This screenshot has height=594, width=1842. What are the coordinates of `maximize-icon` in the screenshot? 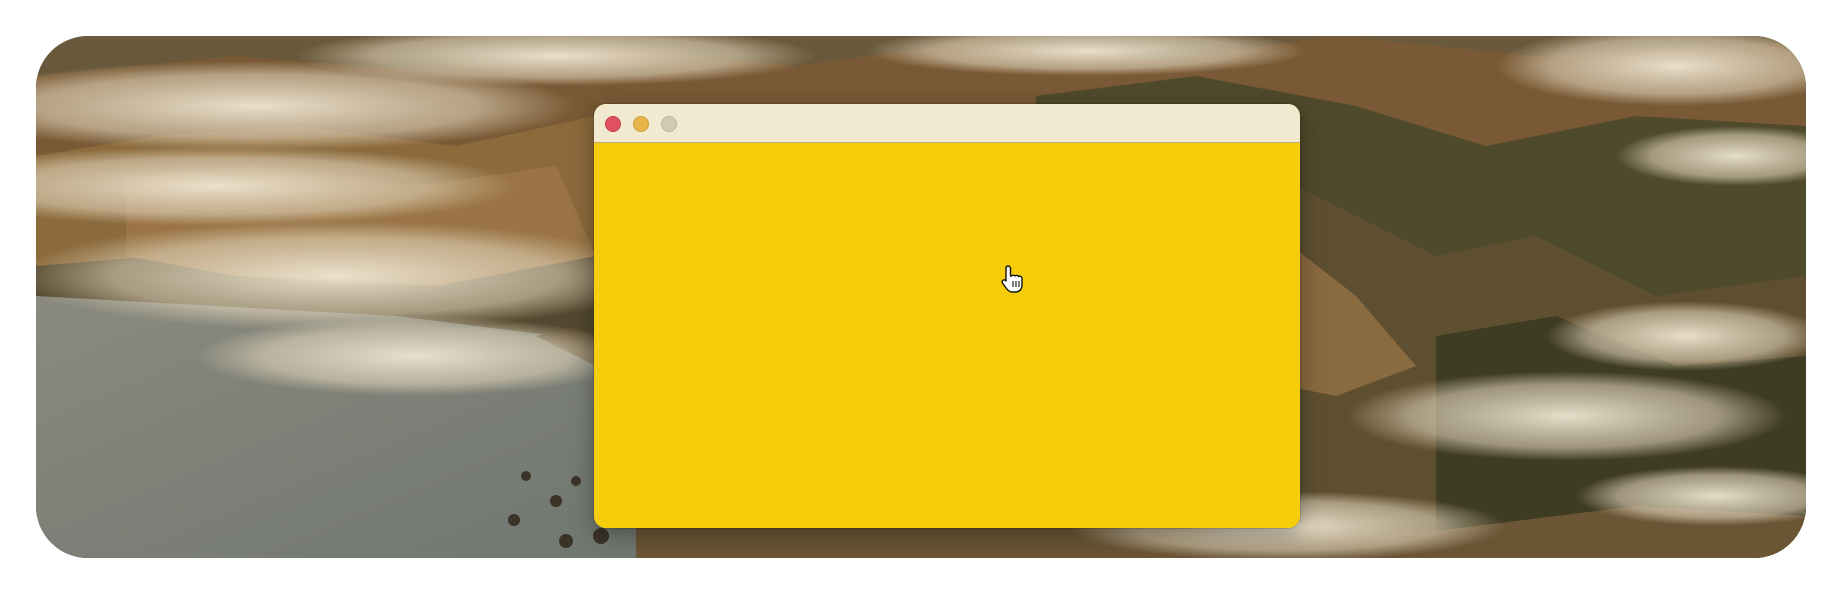 It's located at (669, 124).